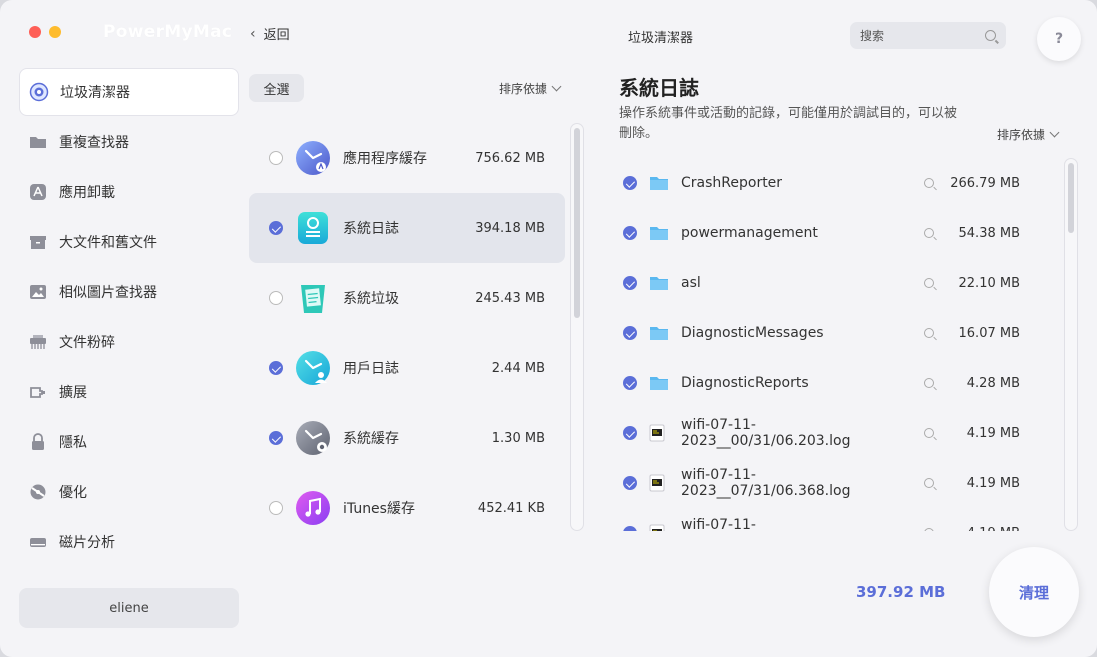 The width and height of the screenshot is (1097, 657). Describe the element at coordinates (371, 229) in the screenshot. I see `category-name: 系統日誌` at that location.